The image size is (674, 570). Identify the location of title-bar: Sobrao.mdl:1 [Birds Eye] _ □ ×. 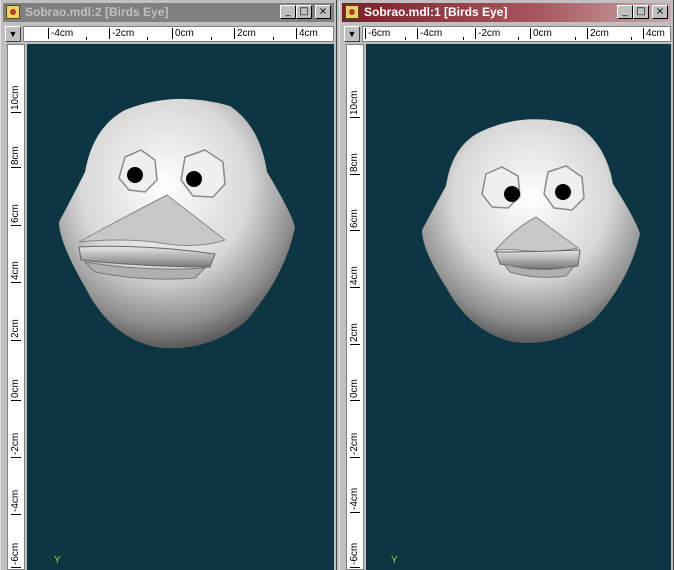
(506, 12).